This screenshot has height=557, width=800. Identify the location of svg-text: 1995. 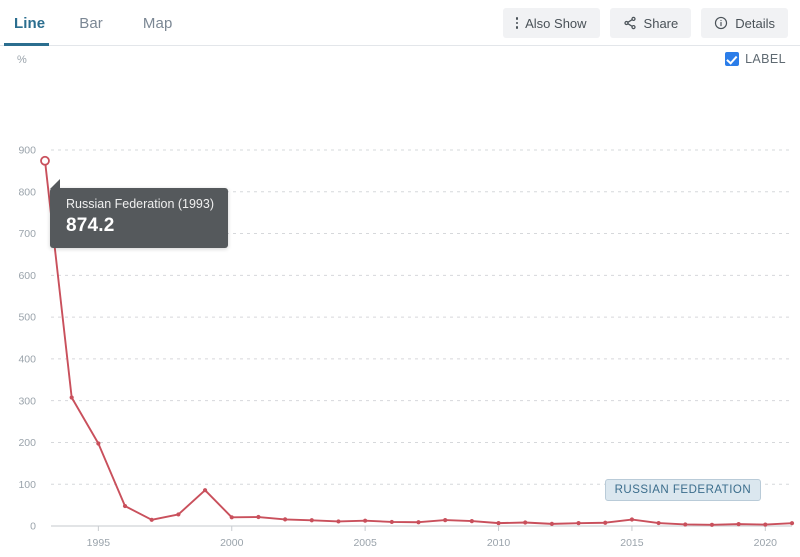
(99, 543).